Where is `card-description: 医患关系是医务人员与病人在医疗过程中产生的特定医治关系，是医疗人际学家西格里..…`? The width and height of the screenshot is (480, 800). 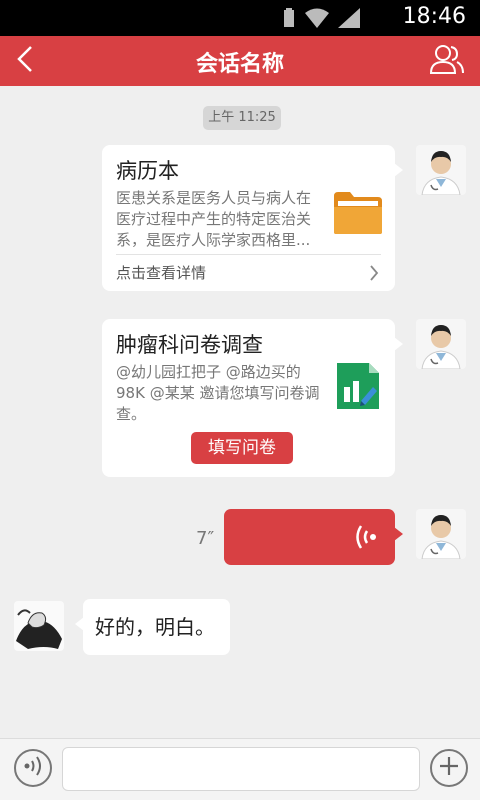
card-description: 医患关系是医务人员与病人在医疗过程中产生的特定医治关系，是医疗人际学家西格里..… is located at coordinates (214, 219).